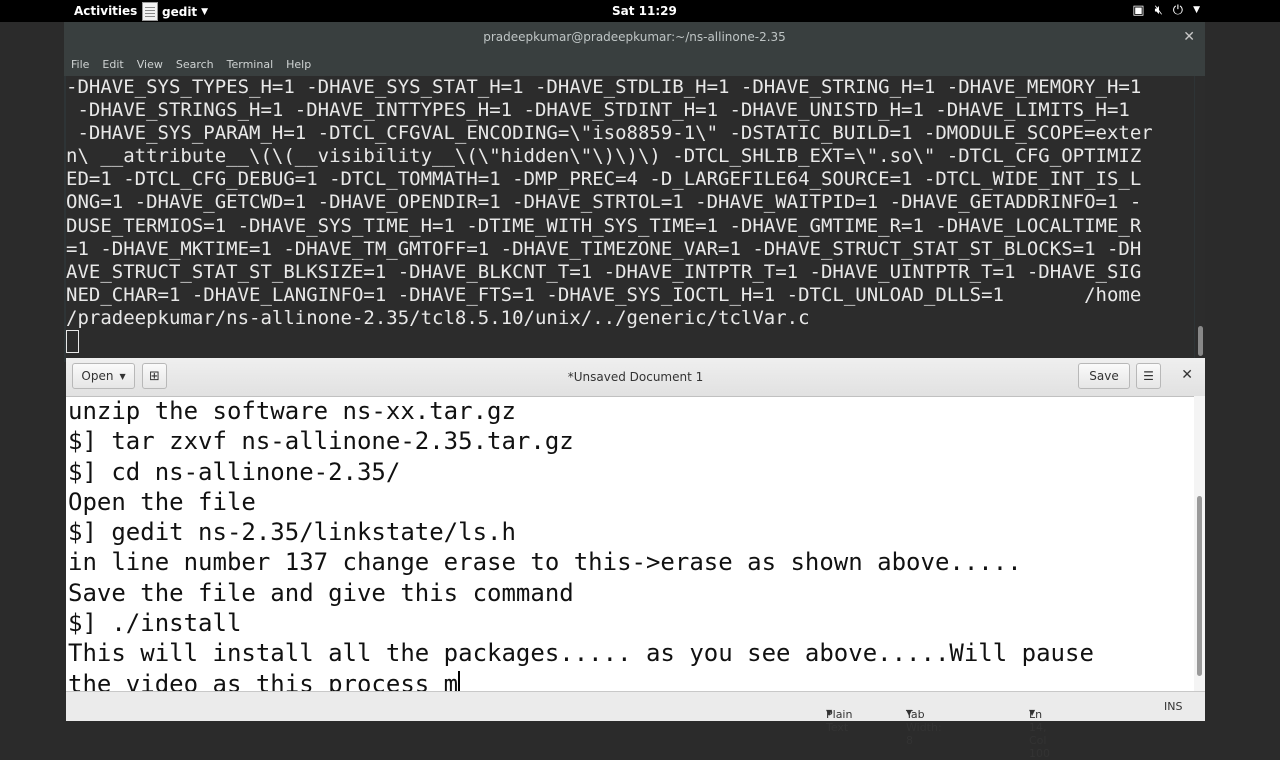 This screenshot has width=1280, height=760. I want to click on text-caret, so click(459, 680).